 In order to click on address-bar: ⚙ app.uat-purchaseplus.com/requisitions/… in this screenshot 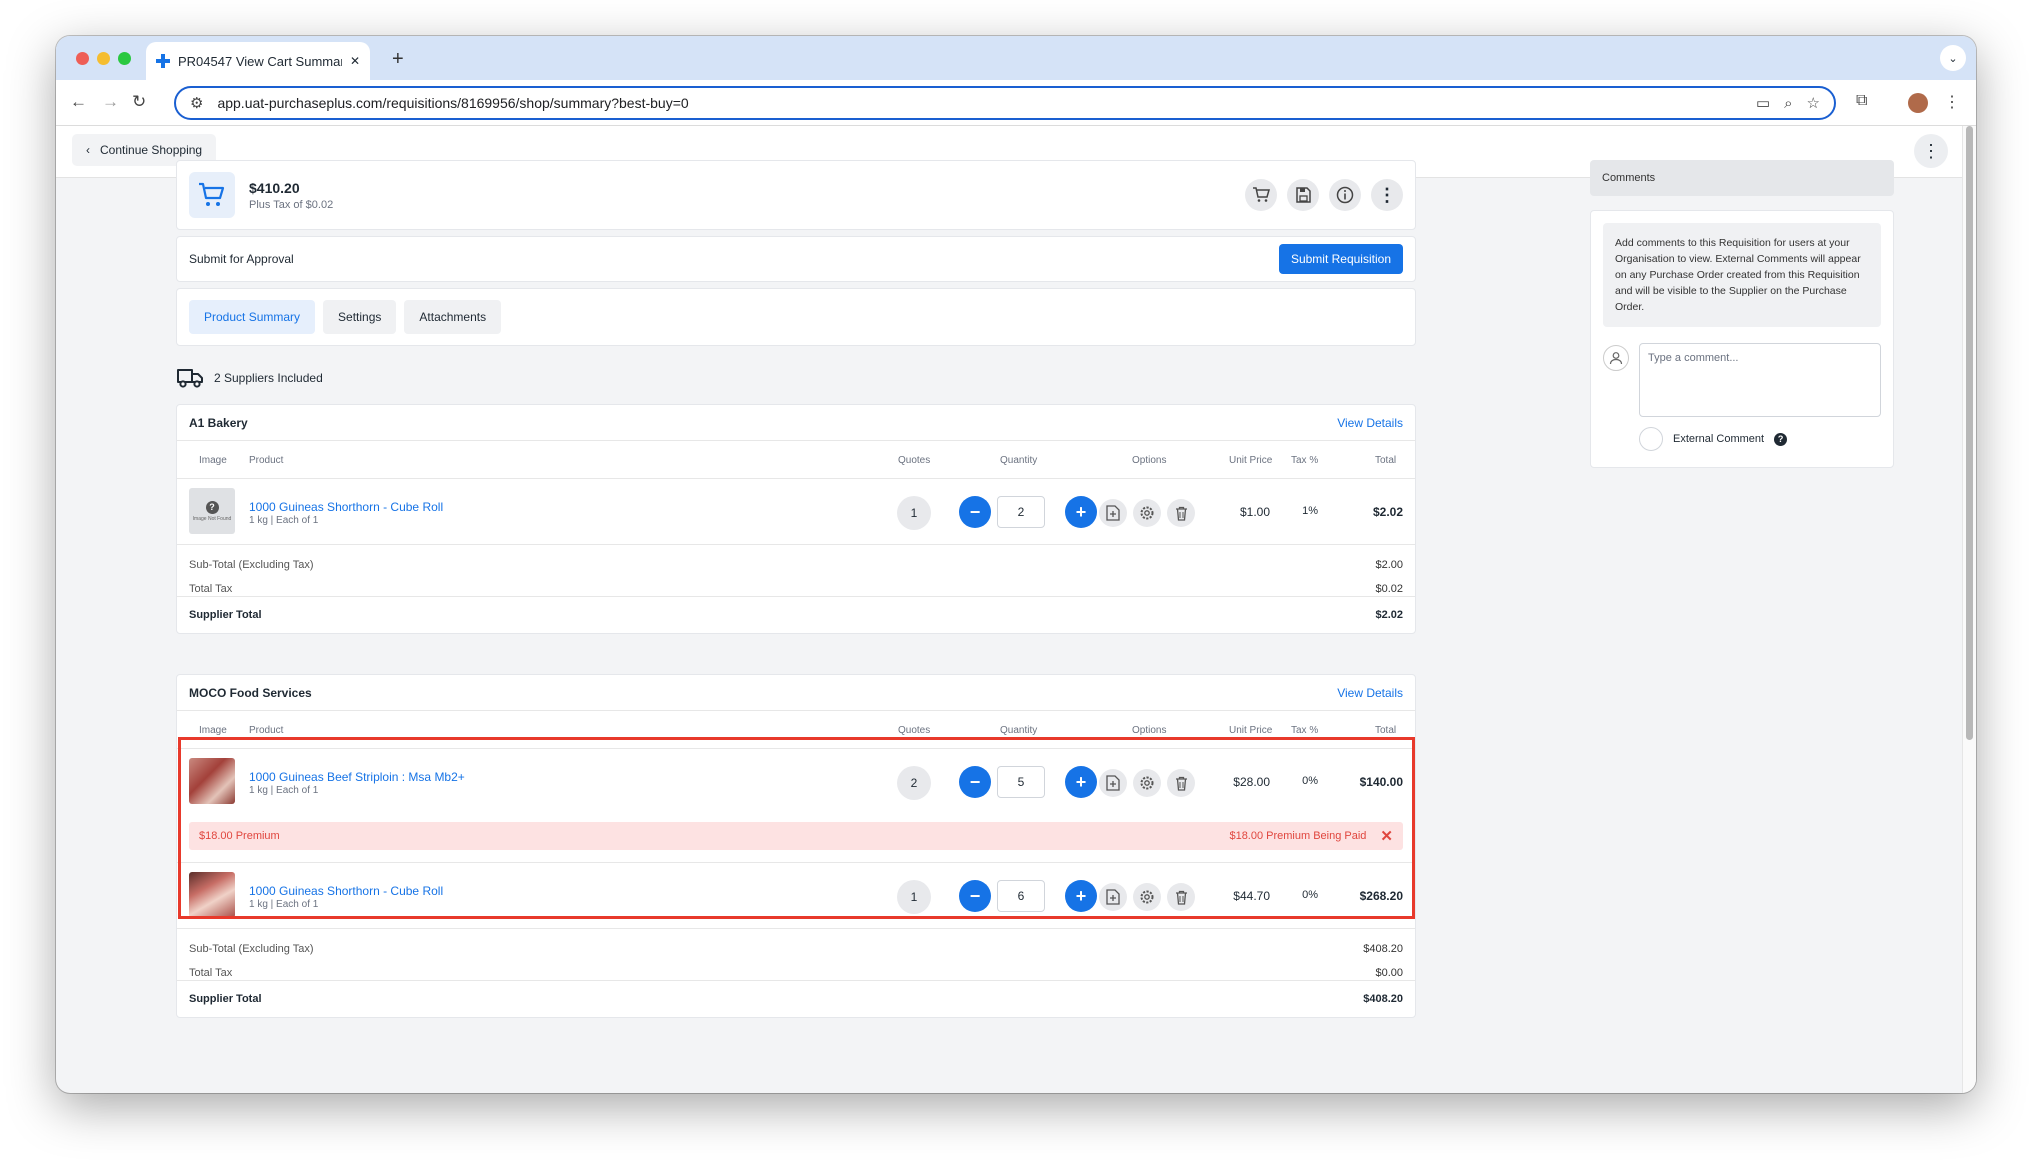, I will do `click(1005, 103)`.